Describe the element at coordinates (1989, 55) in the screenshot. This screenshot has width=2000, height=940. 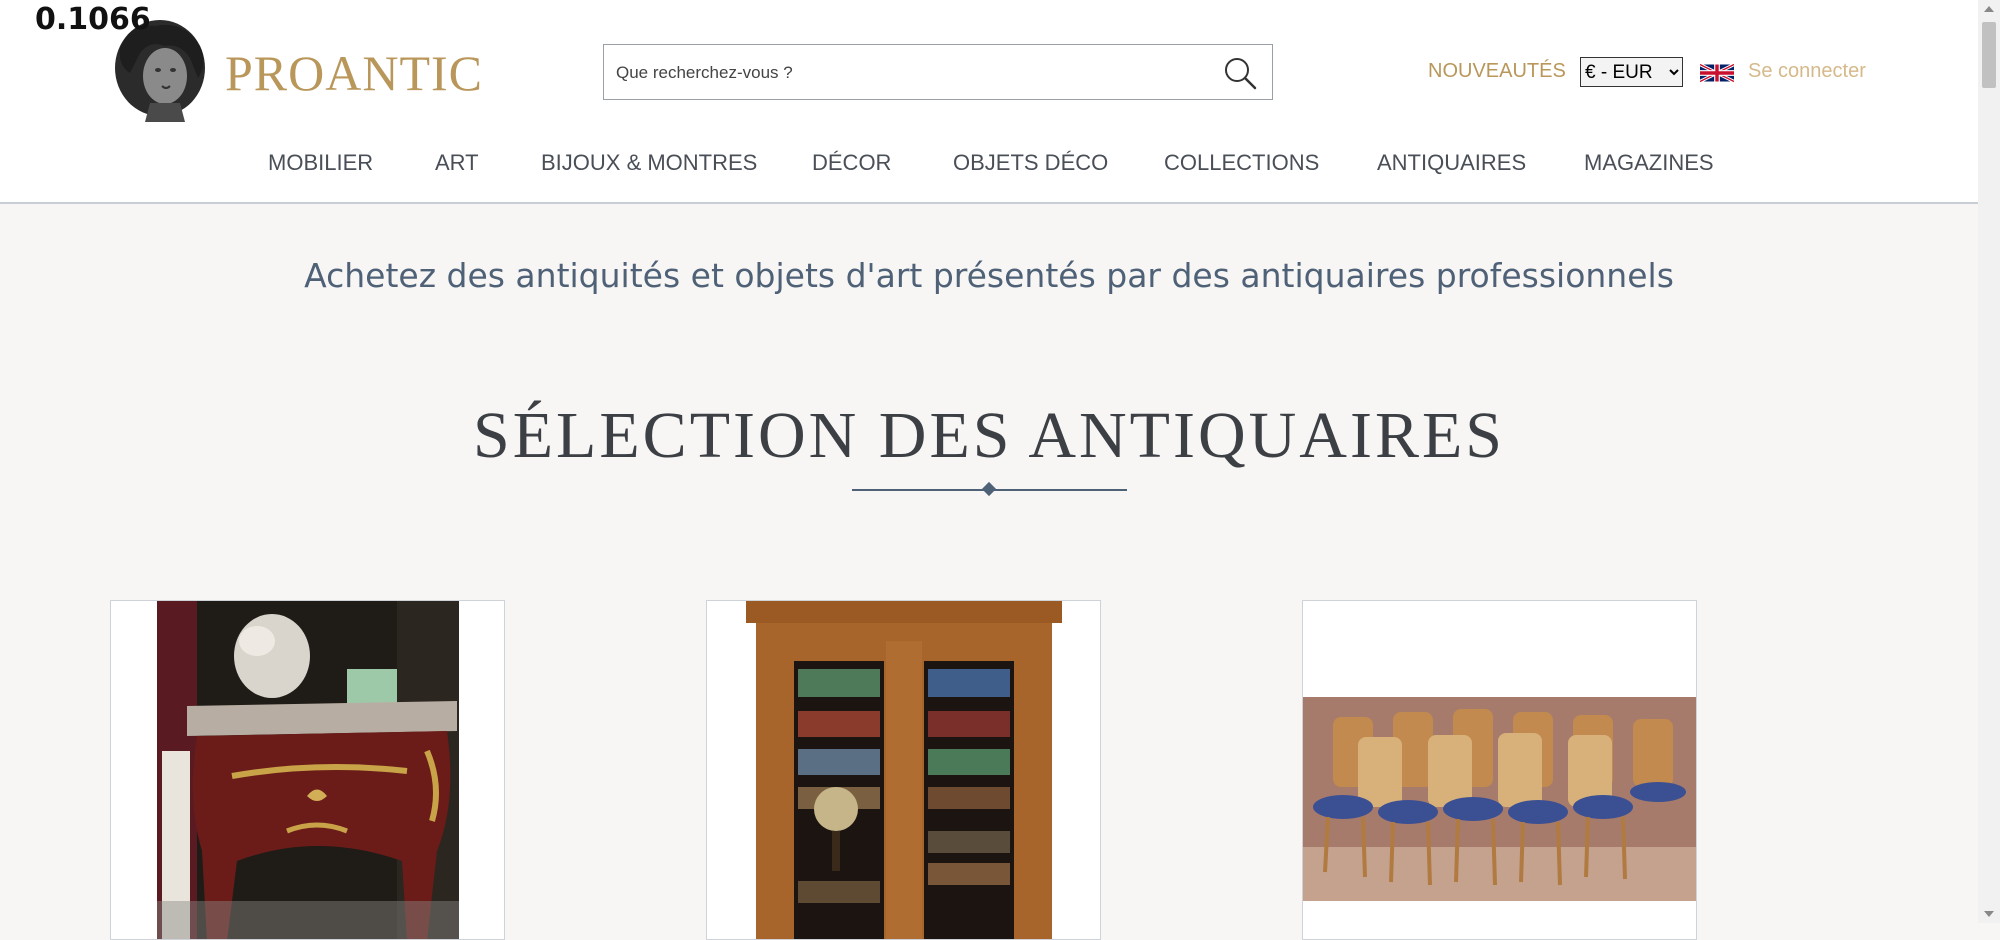
I see `scroll-thumb` at that location.